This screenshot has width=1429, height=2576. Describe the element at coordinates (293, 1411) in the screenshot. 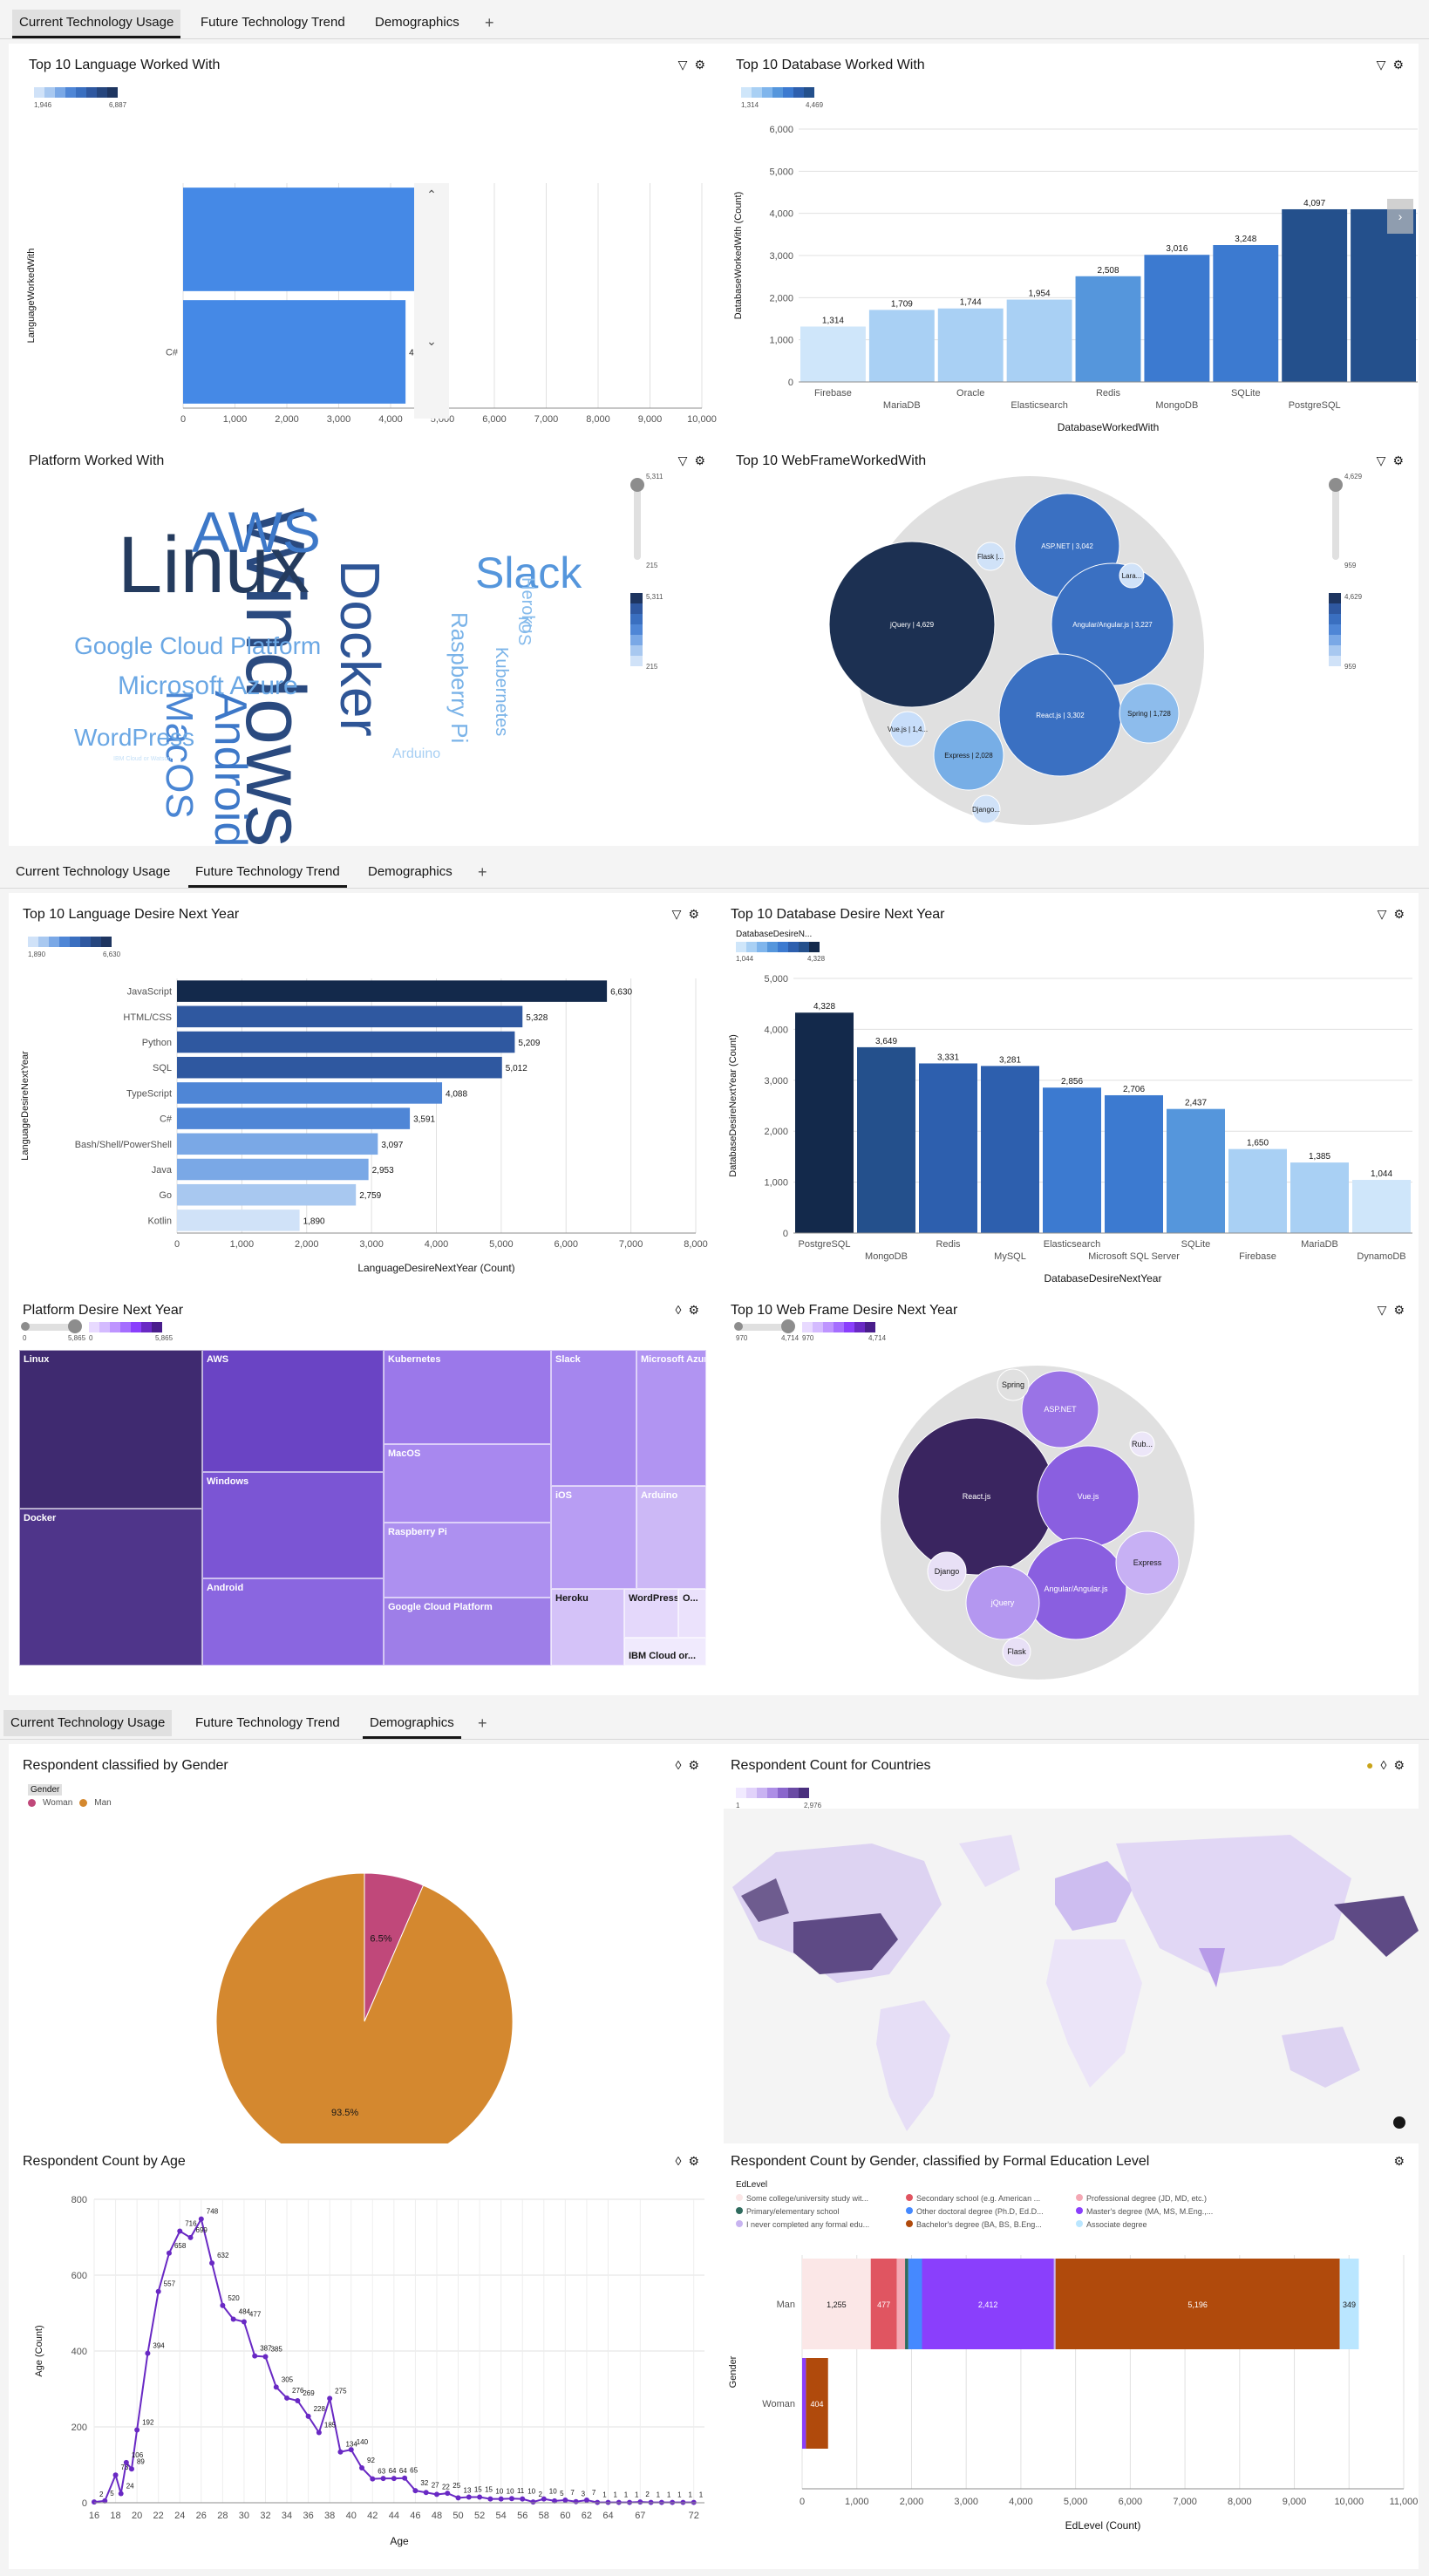

I see `treemap-cell: AWS` at that location.